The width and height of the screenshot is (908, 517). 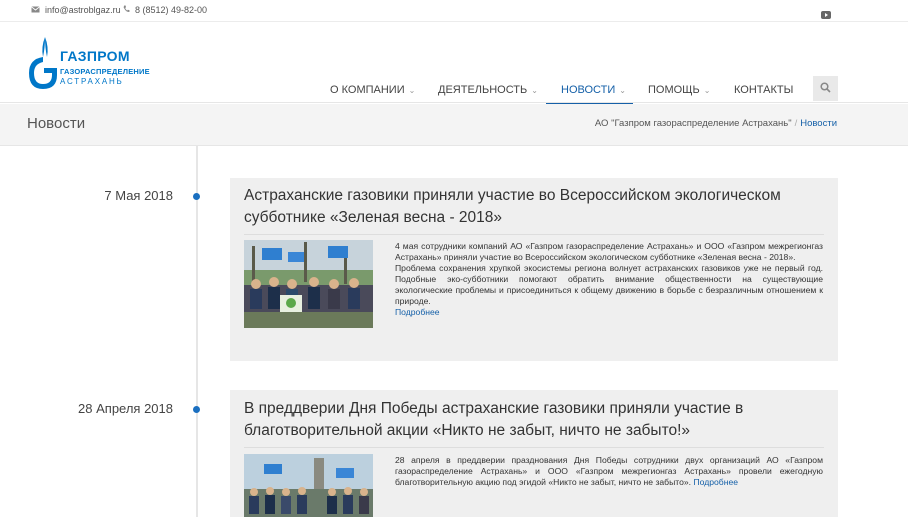 What do you see at coordinates (197, 331) in the screenshot?
I see `timeline-line` at bounding box center [197, 331].